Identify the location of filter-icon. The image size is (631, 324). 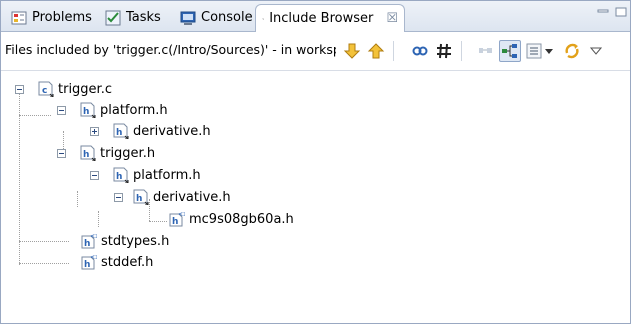
(485, 50).